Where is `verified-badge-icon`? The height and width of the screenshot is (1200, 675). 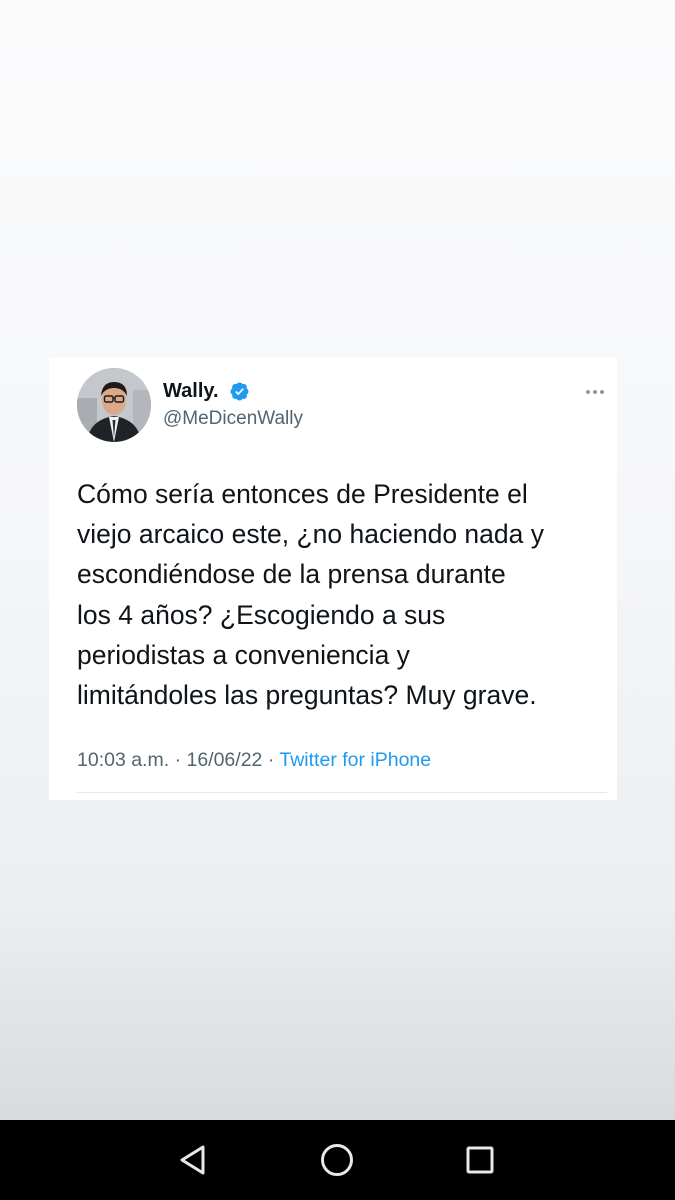 verified-badge-icon is located at coordinates (239, 391).